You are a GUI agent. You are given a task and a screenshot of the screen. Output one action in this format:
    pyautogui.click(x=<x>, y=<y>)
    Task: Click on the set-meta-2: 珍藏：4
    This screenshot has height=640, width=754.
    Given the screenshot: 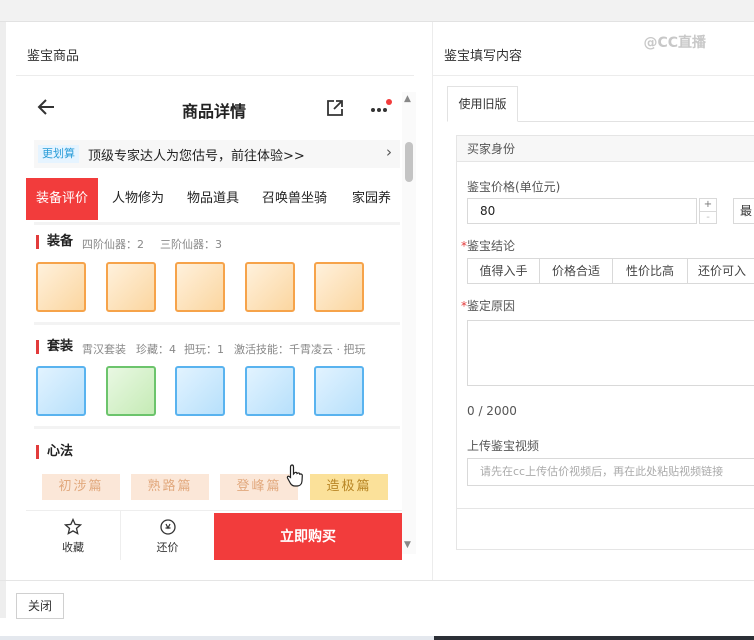 What is the action you would take?
    pyautogui.click(x=156, y=349)
    